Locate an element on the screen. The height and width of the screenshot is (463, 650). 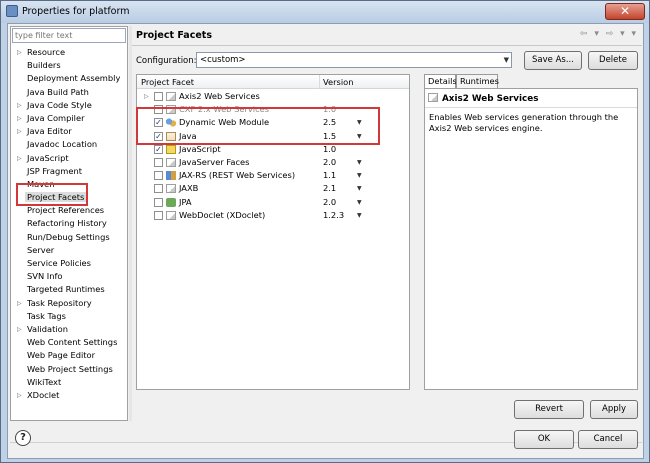
sidebar-item: Web Page Editor is located at coordinates (69, 355).